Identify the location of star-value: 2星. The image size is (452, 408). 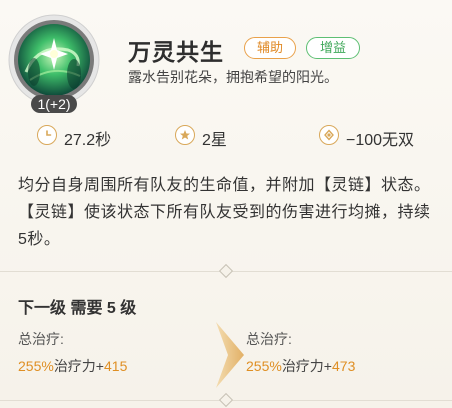
(214, 140).